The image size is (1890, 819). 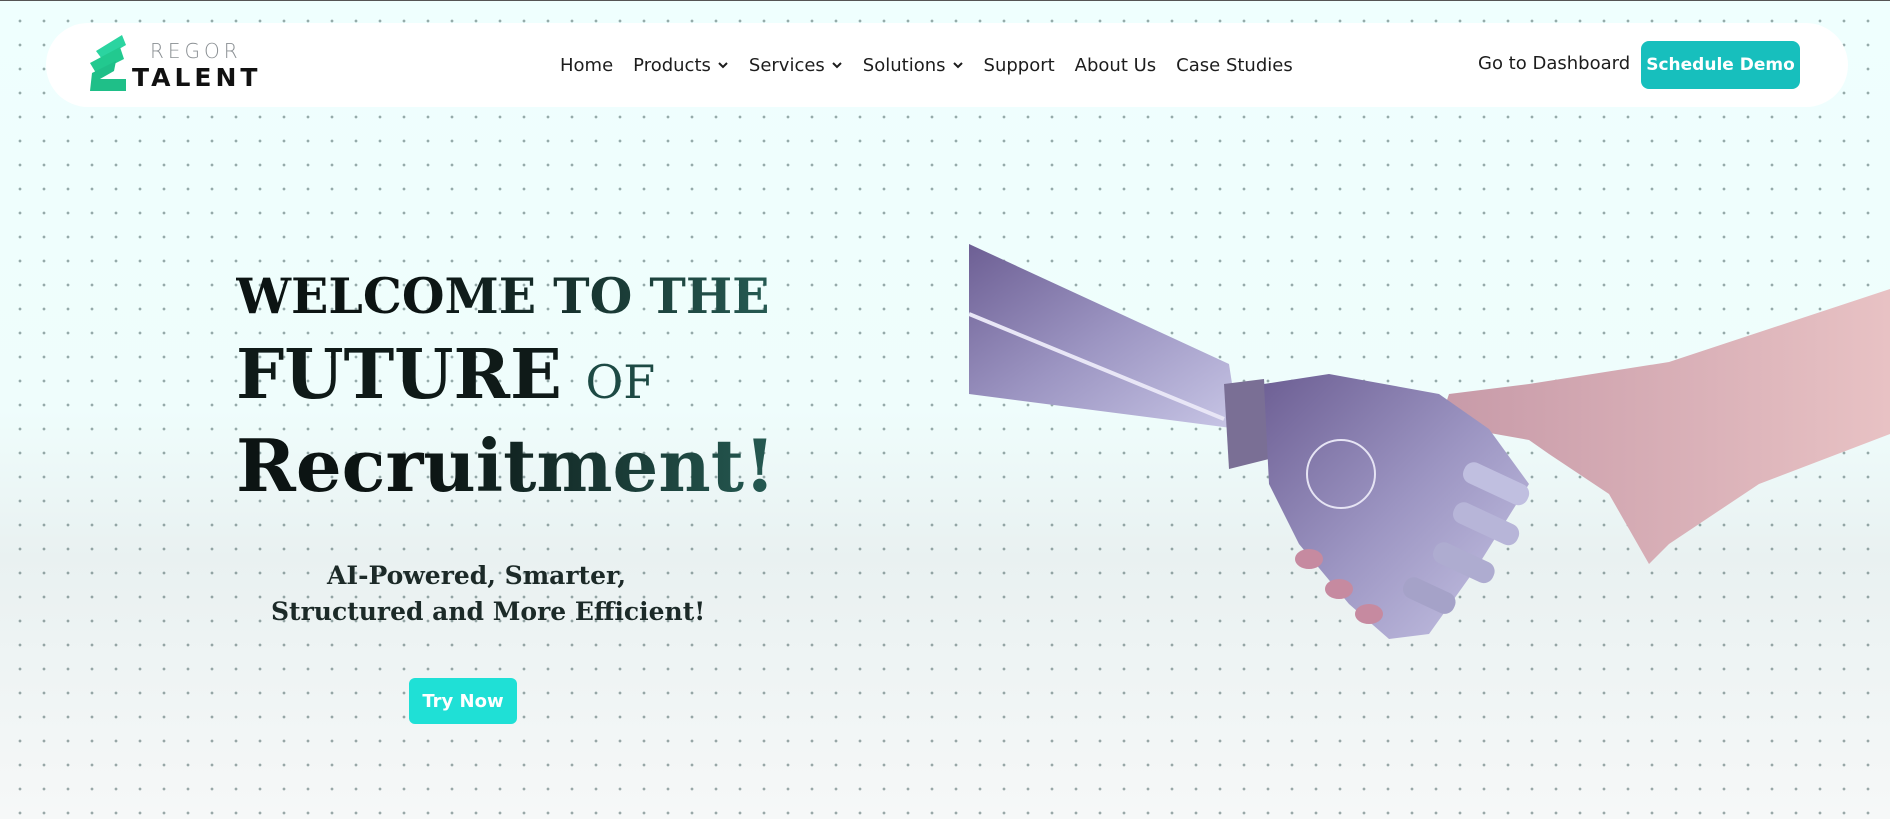 I want to click on nav-label: Products, so click(x=672, y=65).